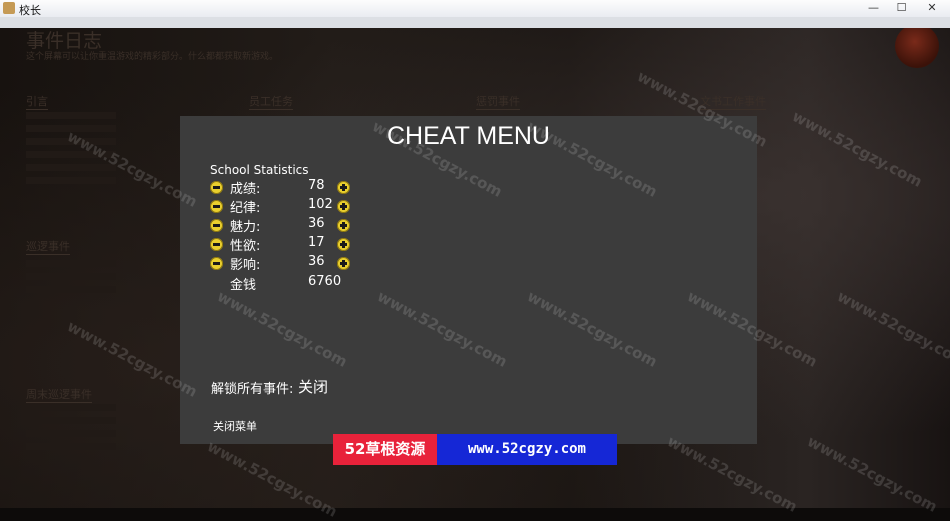 Image resolution: width=950 pixels, height=521 pixels. Describe the element at coordinates (259, 170) in the screenshot. I see `school-statistics-heading: School Statistics` at that location.